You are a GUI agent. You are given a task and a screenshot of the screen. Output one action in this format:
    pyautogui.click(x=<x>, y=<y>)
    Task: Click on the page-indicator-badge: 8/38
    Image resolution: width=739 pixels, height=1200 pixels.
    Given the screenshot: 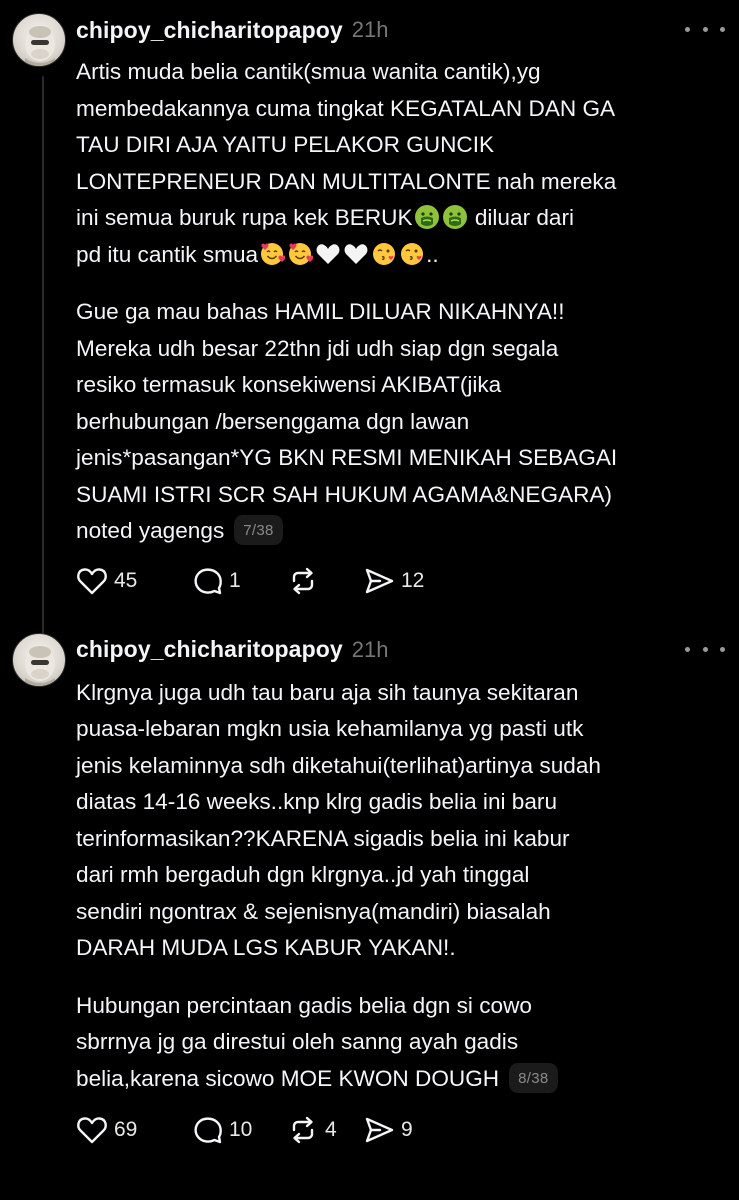 What is the action you would take?
    pyautogui.click(x=533, y=1077)
    